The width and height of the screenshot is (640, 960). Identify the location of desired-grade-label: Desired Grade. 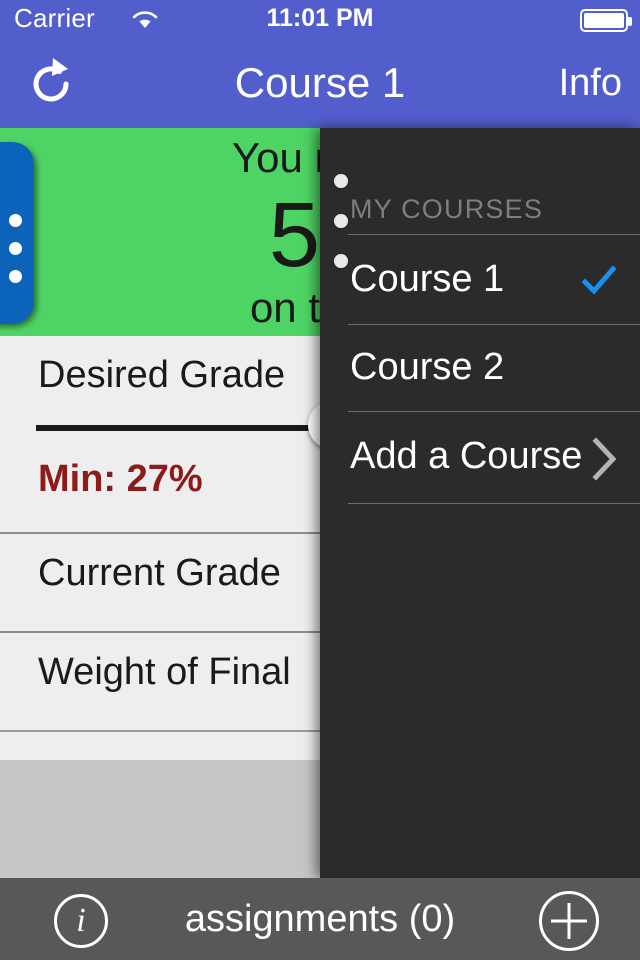
(162, 375).